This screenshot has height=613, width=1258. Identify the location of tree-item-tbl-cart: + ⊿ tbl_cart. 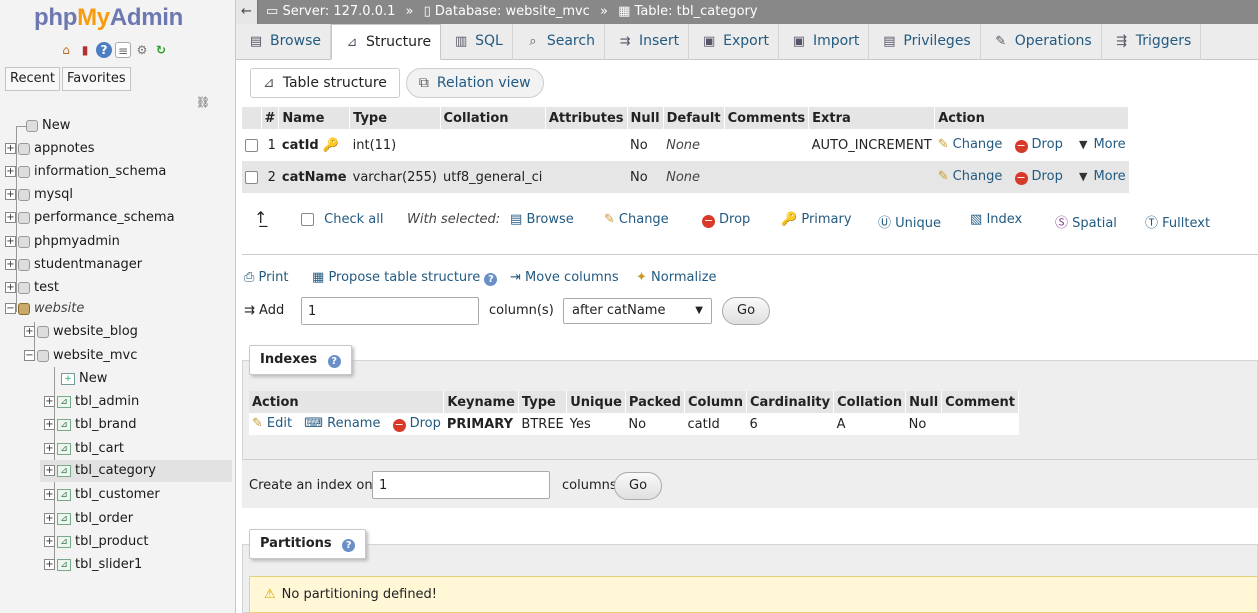
(84, 449).